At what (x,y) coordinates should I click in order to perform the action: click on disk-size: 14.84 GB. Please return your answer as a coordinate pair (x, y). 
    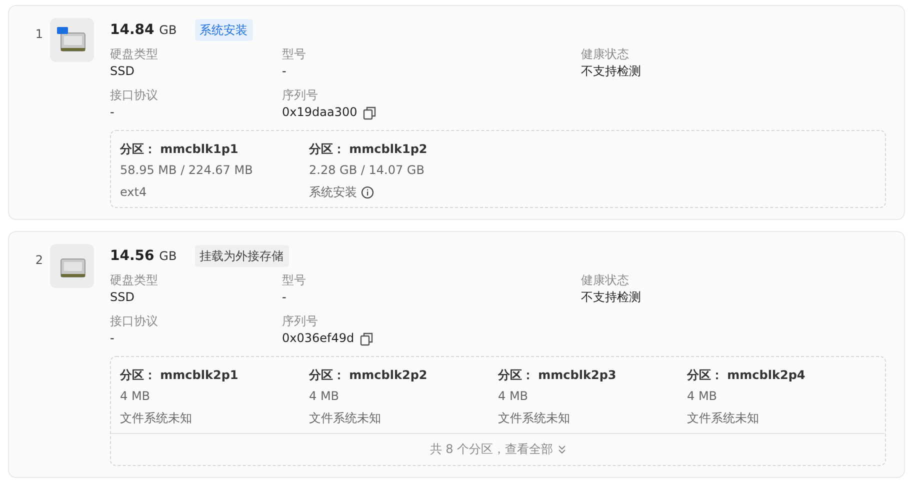
    Looking at the image, I should click on (143, 30).